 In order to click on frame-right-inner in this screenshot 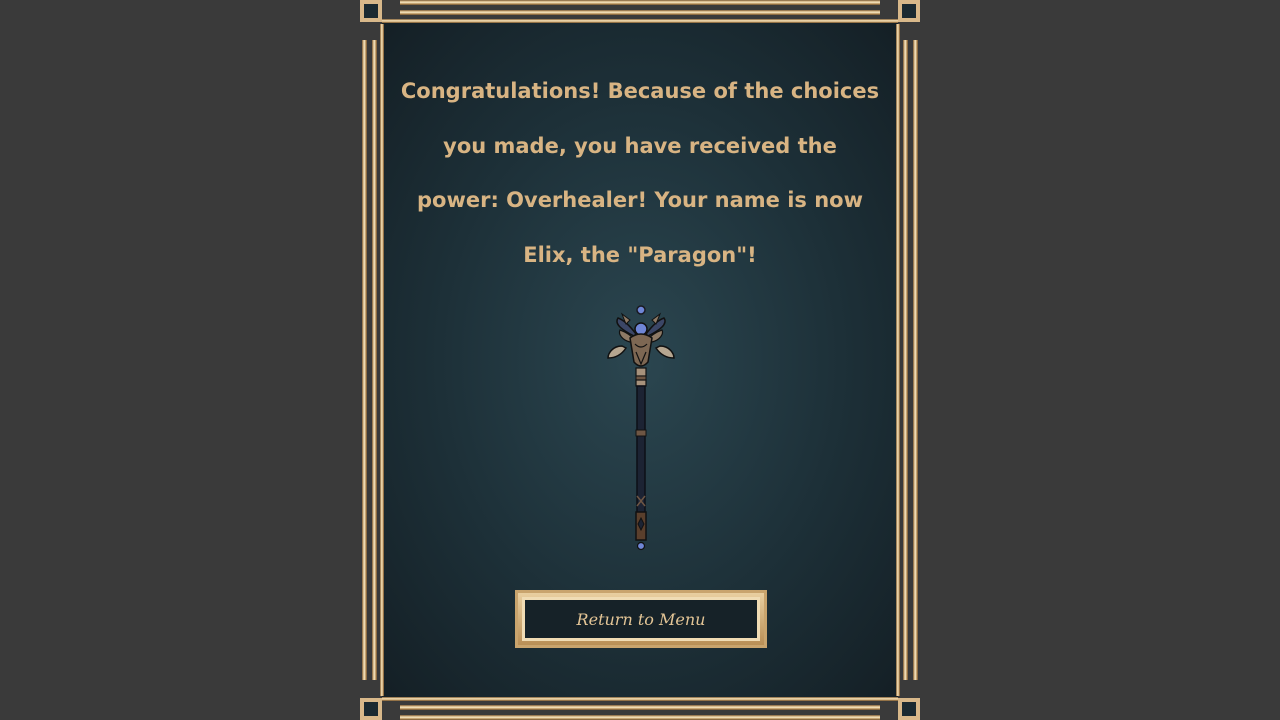, I will do `click(898, 360)`.